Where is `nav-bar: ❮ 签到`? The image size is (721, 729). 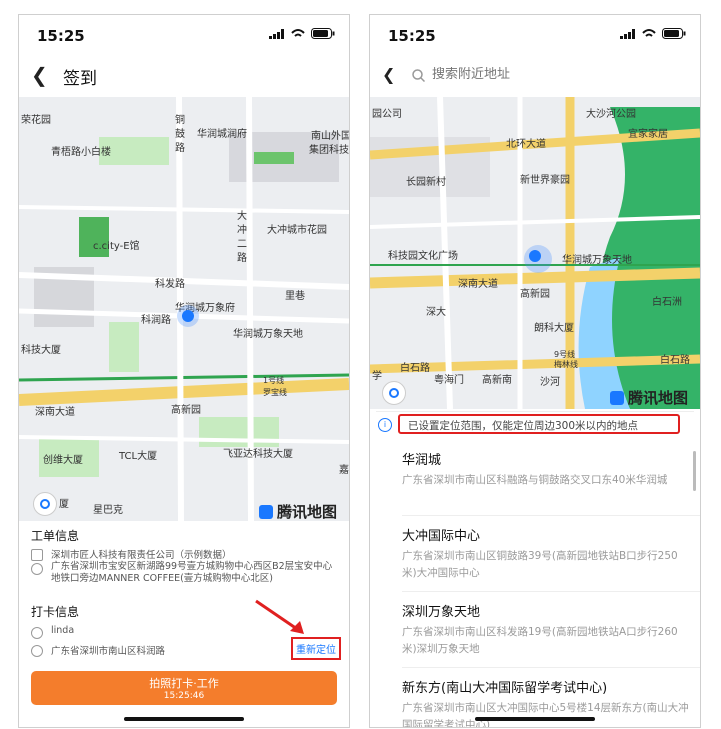
nav-bar: ❮ 签到 is located at coordinates (184, 75).